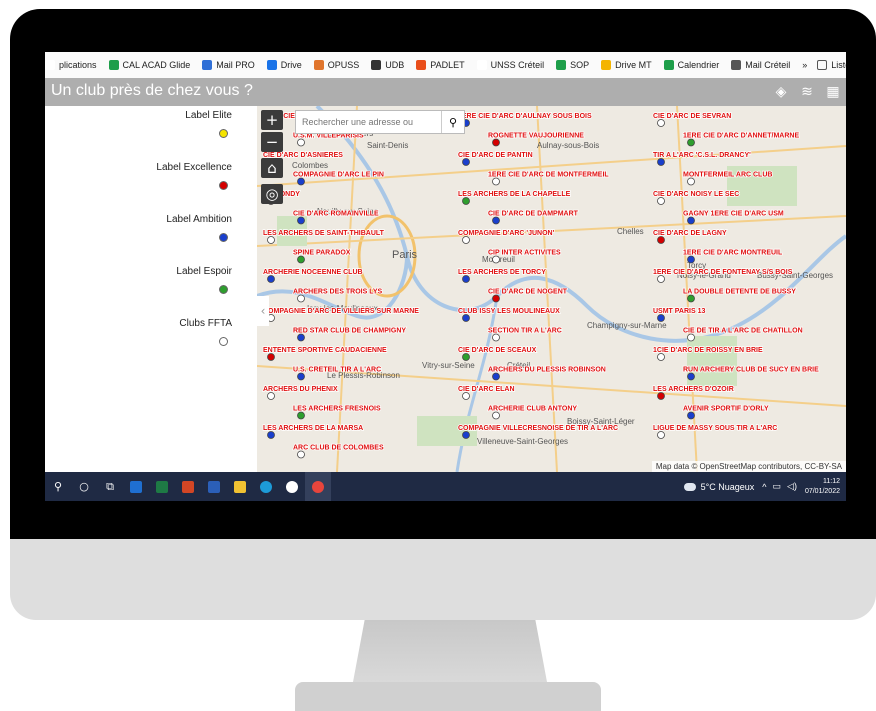  Describe the element at coordinates (822, 487) in the screenshot. I see `clock: 11:12 07/01/2022` at that location.